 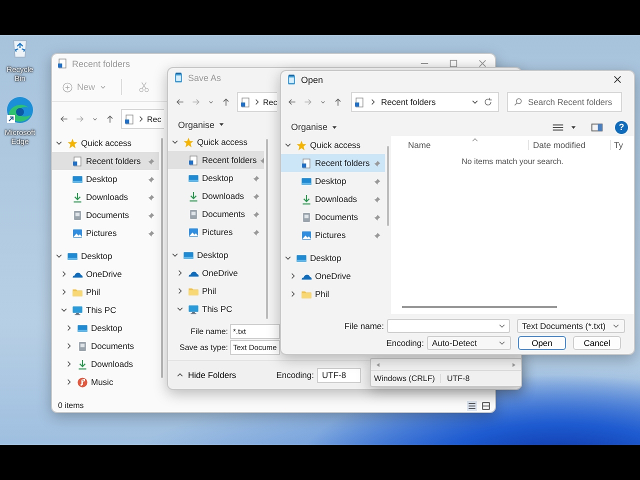 What do you see at coordinates (206, 375) in the screenshot?
I see `hide-folders-button: Hide Folders` at bounding box center [206, 375].